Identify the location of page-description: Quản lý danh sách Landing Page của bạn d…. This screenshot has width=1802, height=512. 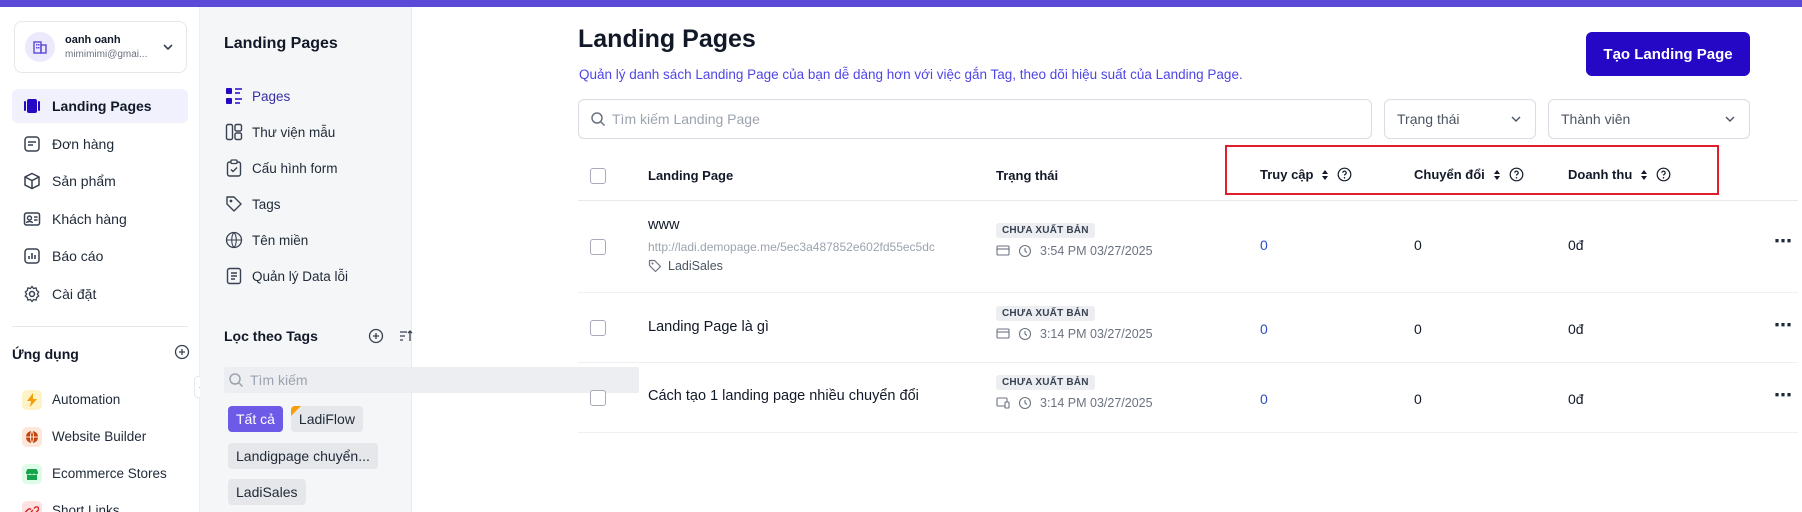
(911, 74).